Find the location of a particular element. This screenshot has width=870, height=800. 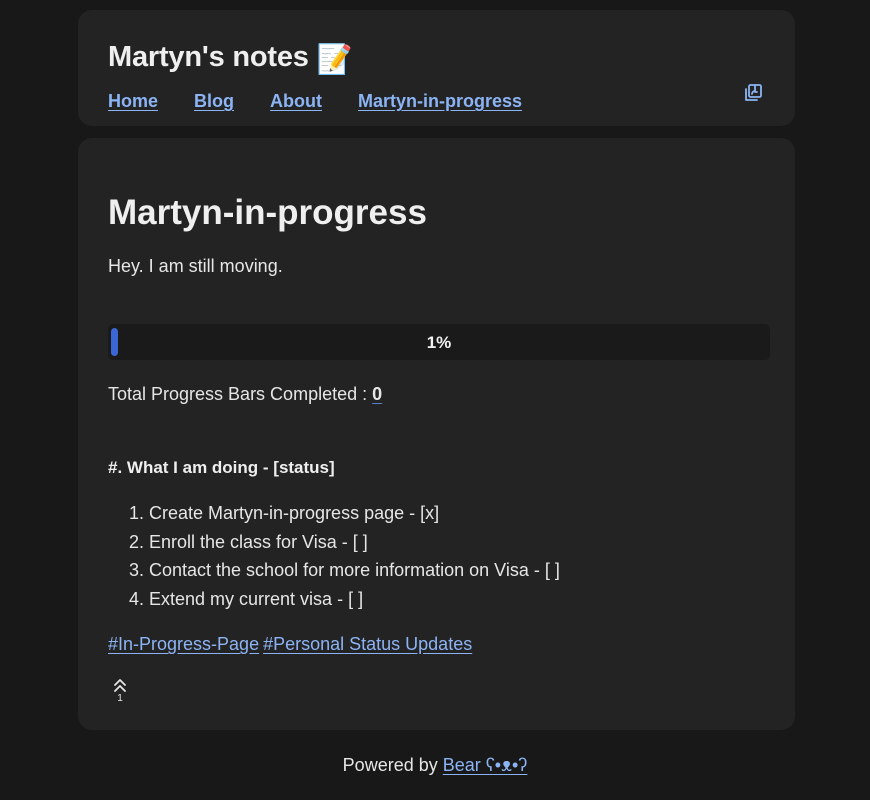

total-progress-label: Total Progress Bars Completed : is located at coordinates (238, 394).